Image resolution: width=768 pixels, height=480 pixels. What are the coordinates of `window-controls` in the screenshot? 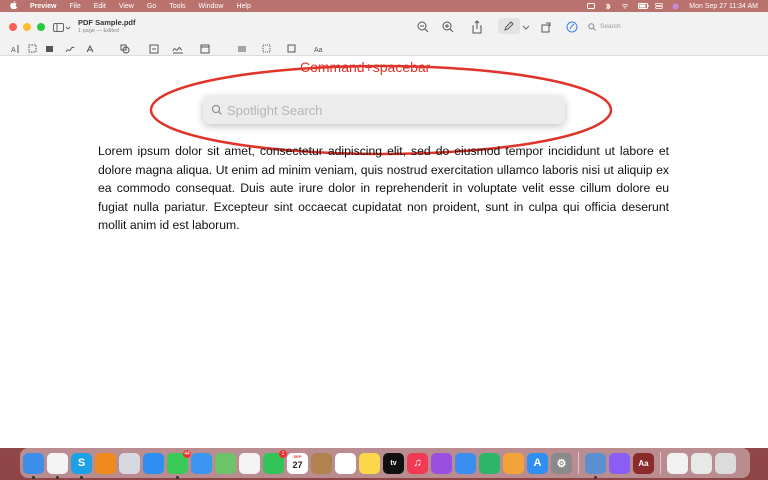 It's located at (27, 27).